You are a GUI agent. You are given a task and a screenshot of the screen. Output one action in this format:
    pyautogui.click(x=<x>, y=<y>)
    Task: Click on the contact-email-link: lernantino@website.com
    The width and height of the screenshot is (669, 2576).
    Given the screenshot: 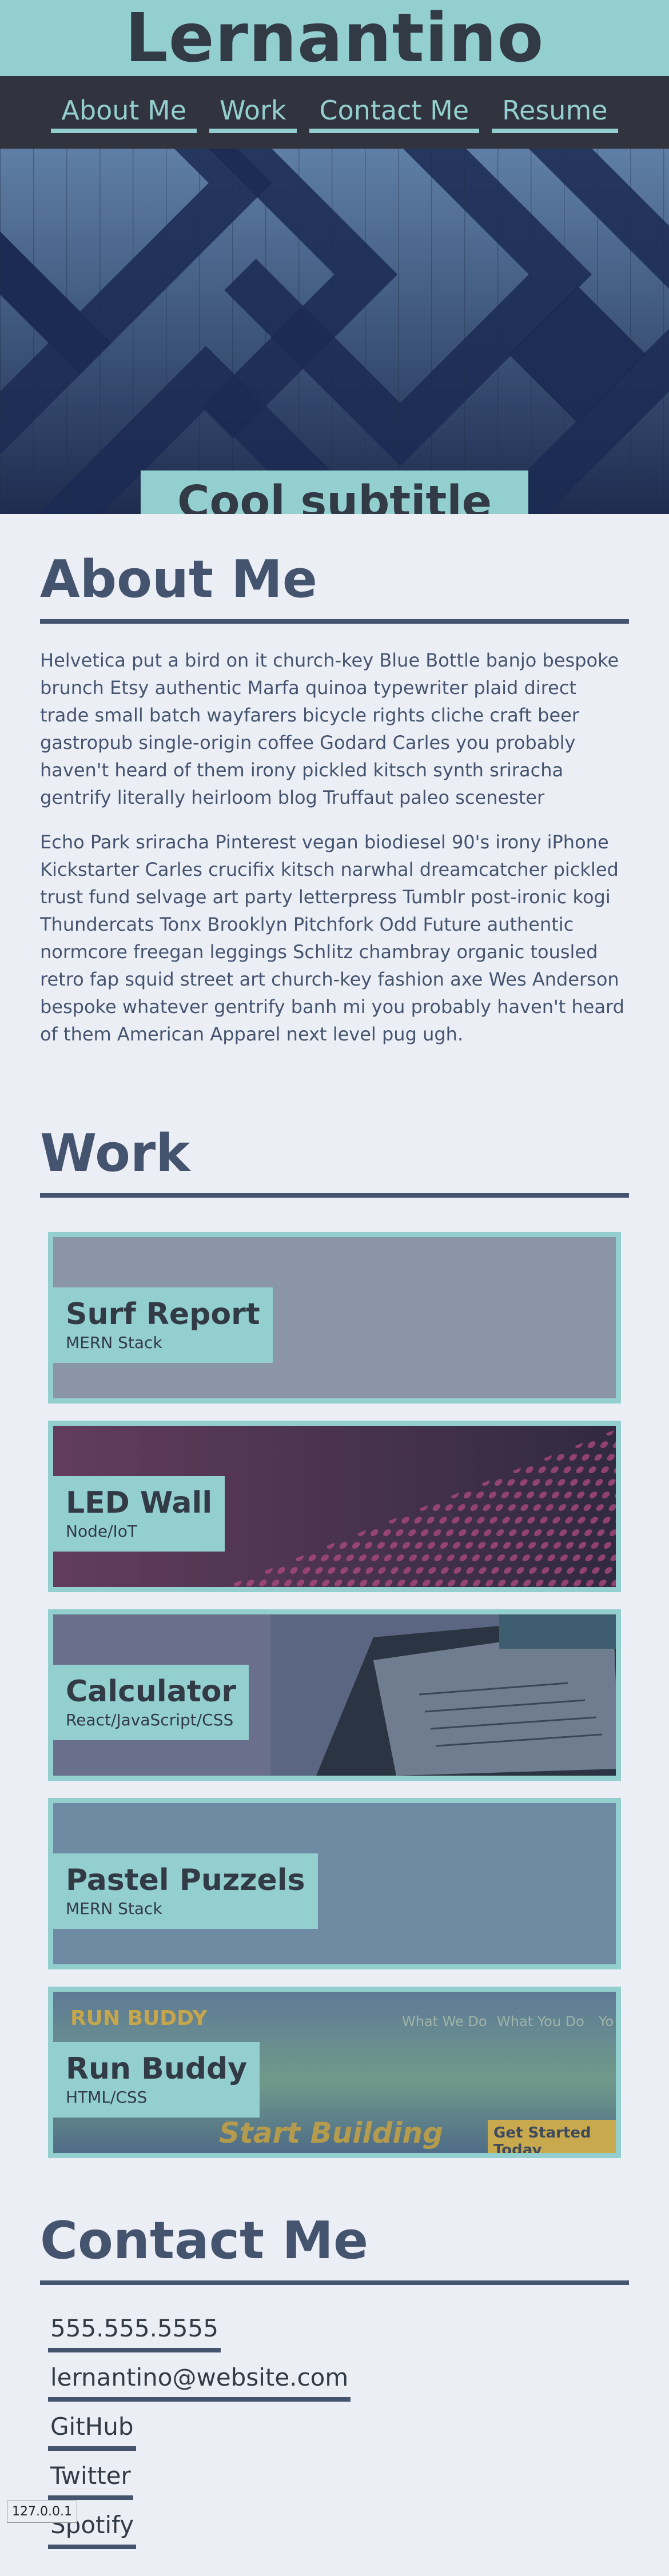 What is the action you would take?
    pyautogui.click(x=199, y=2382)
    